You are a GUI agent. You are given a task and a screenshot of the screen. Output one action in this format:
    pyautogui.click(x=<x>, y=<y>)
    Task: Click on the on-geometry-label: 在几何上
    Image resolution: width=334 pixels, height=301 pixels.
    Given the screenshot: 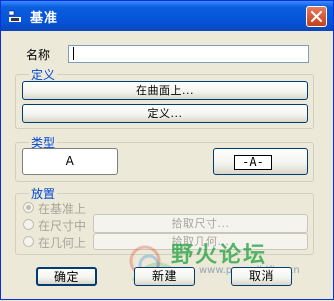 What is the action you would take?
    pyautogui.click(x=62, y=243)
    